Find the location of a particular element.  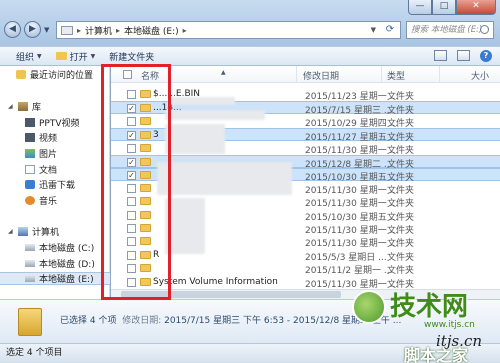

nav-item-drive-e: 本地磁盘 (E:) is located at coordinates (55, 278).